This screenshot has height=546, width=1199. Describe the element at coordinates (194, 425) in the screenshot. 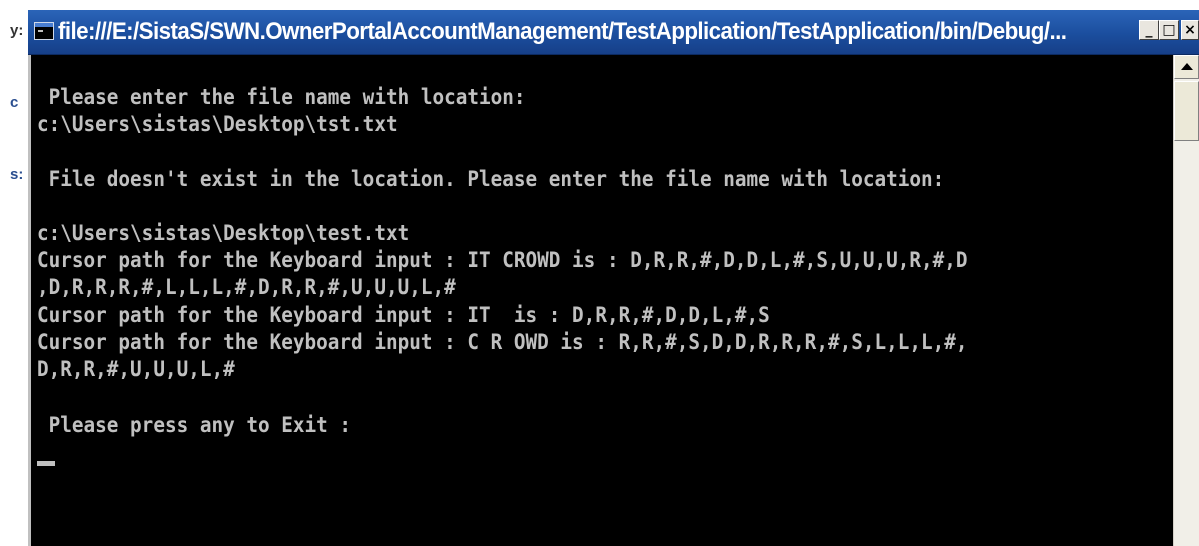

I see `console-line: Please press any to Exit :` at that location.